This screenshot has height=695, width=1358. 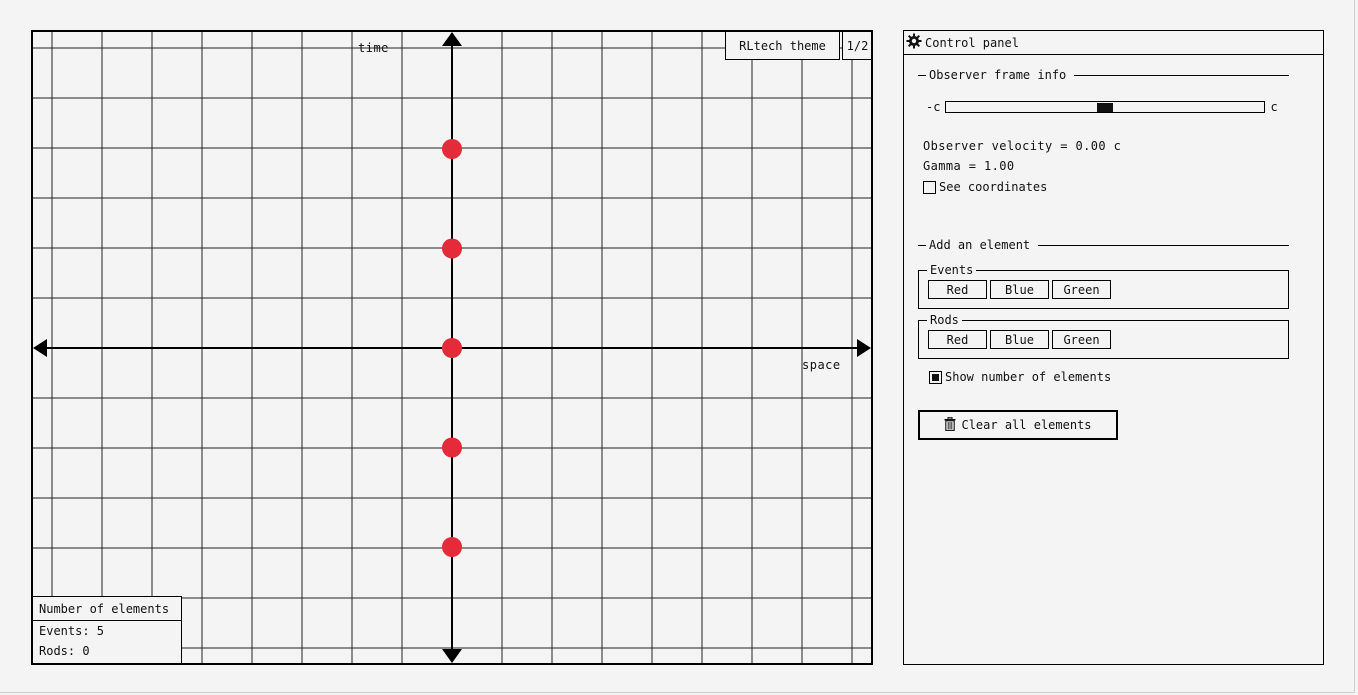 I want to click on events-legend: Events, so click(x=952, y=270).